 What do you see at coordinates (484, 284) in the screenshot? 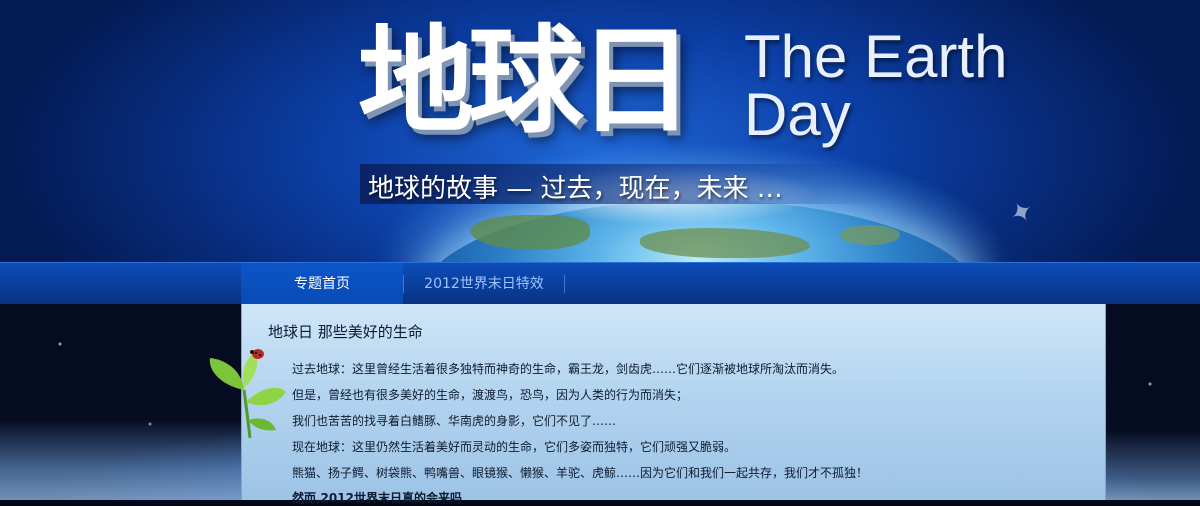
I see `tab-2012-effects: 2012世界末日特效` at bounding box center [484, 284].